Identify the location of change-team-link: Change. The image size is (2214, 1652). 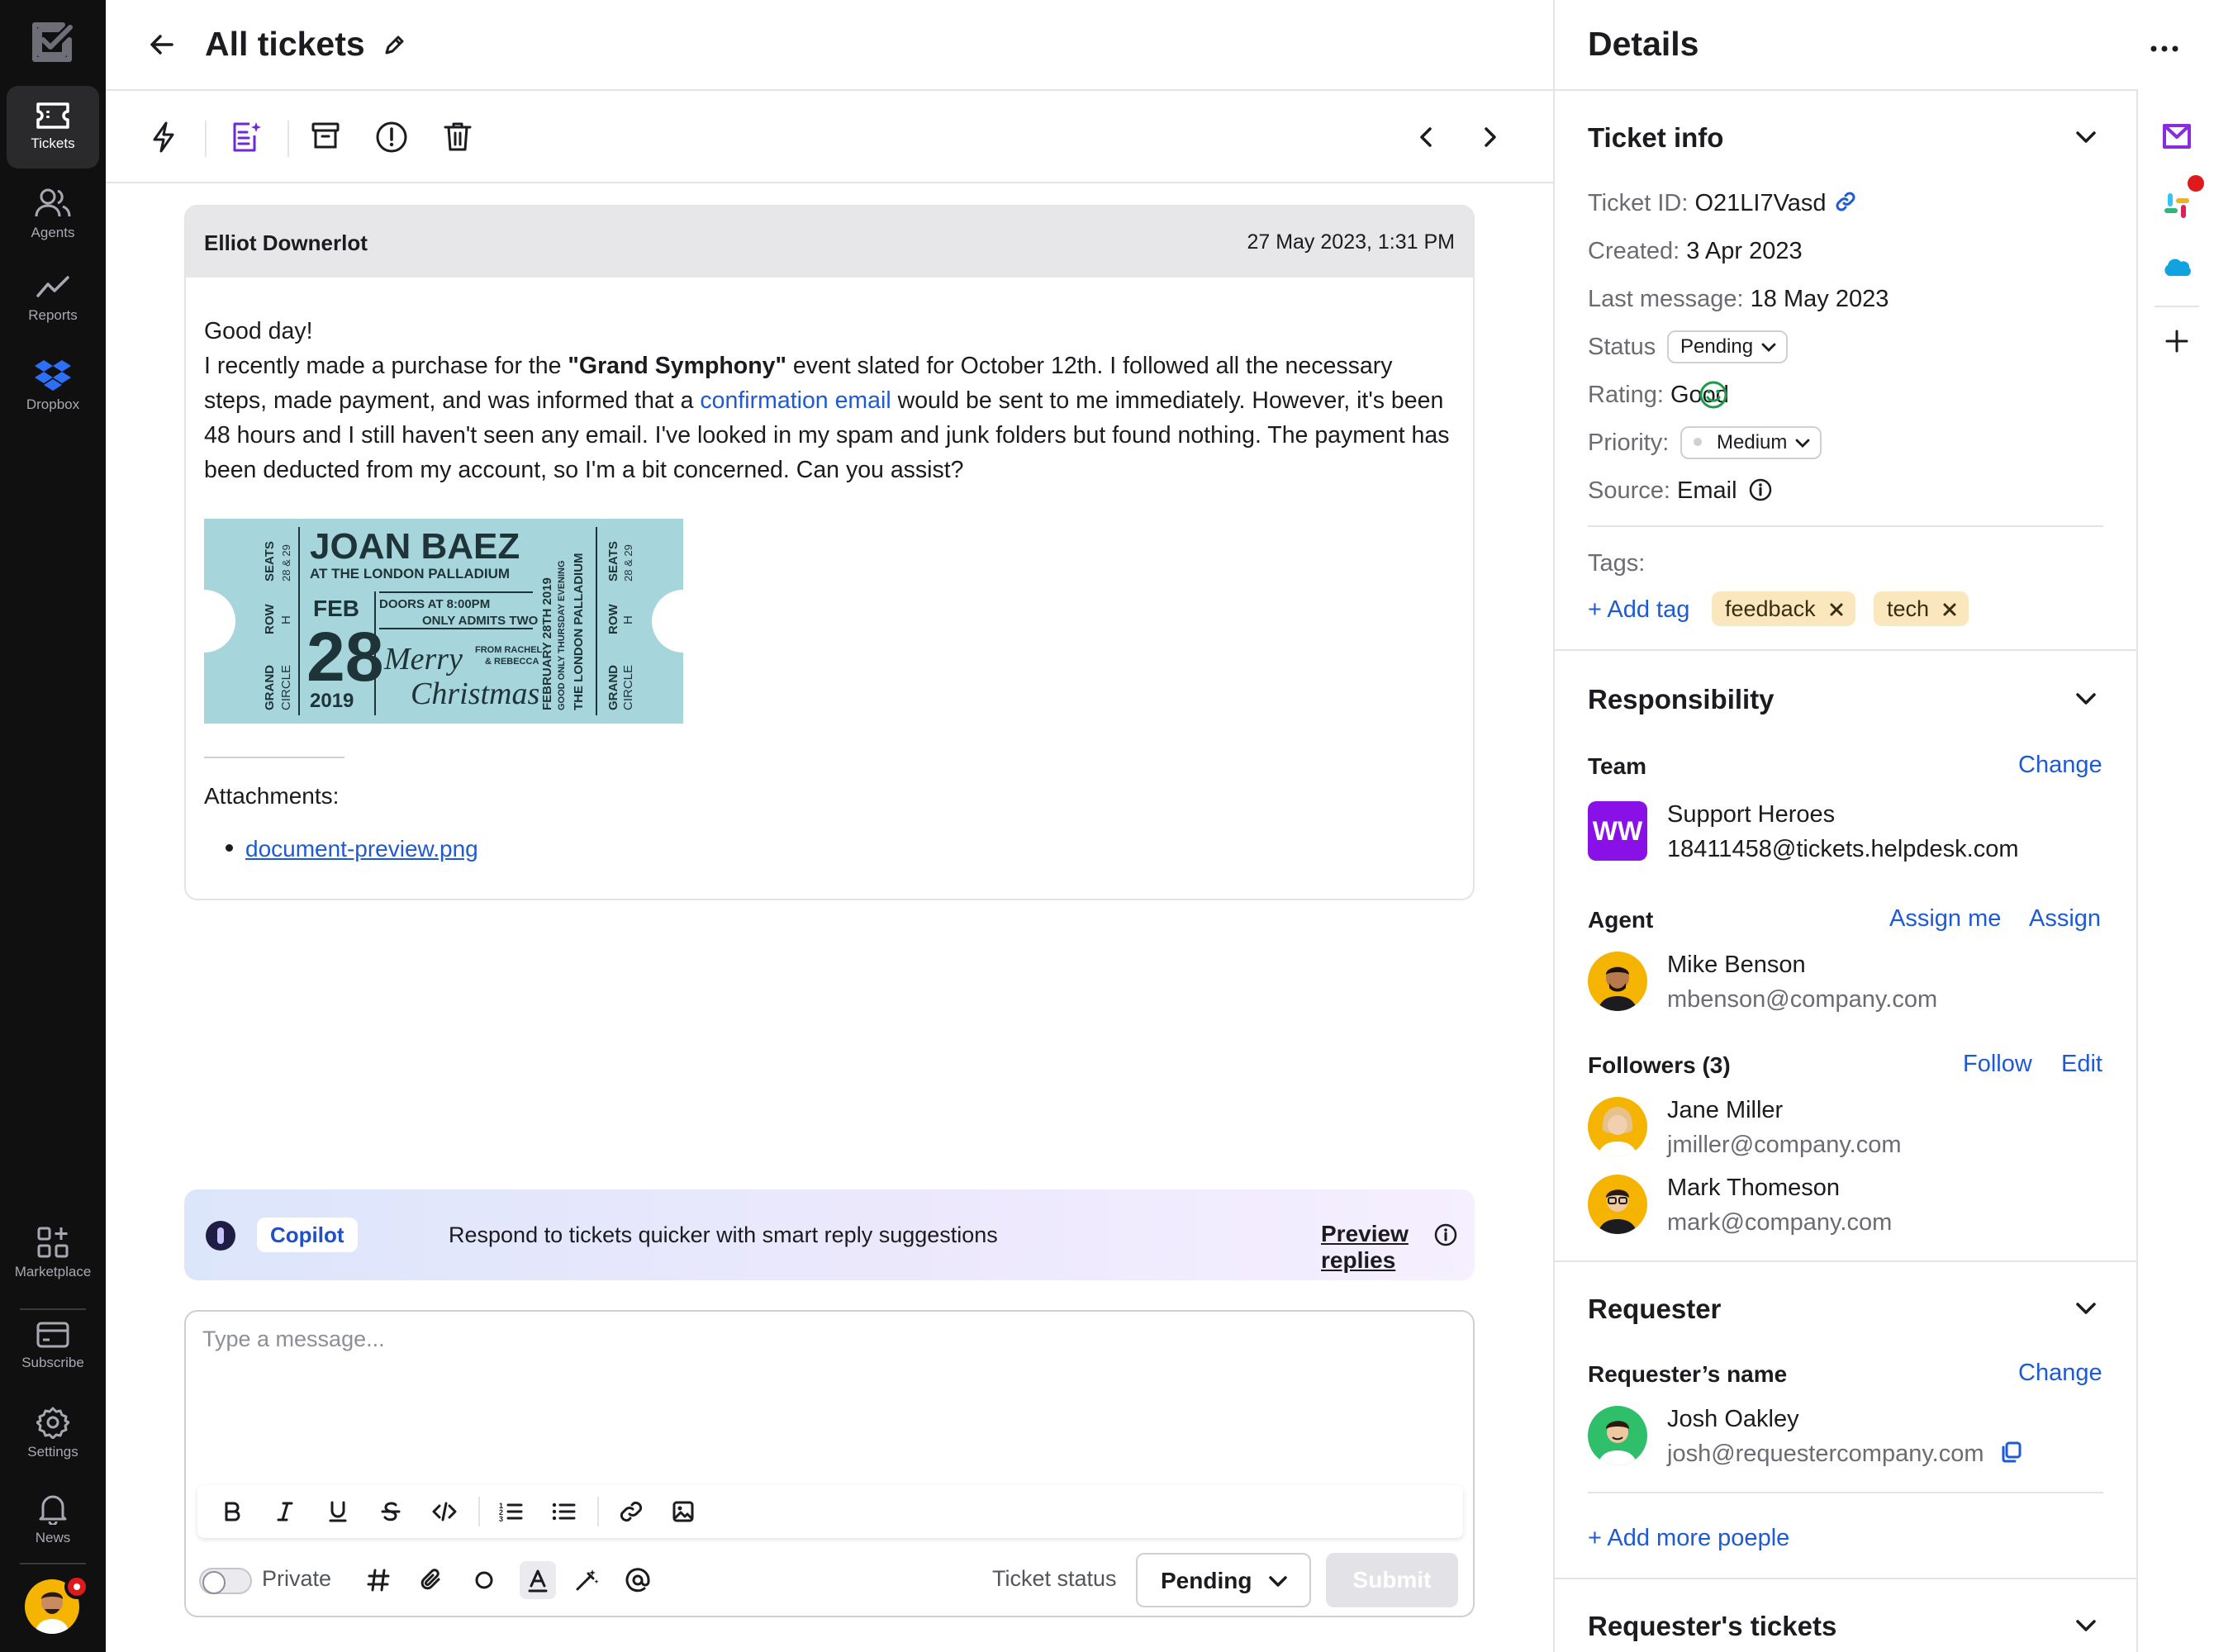
(2060, 765).